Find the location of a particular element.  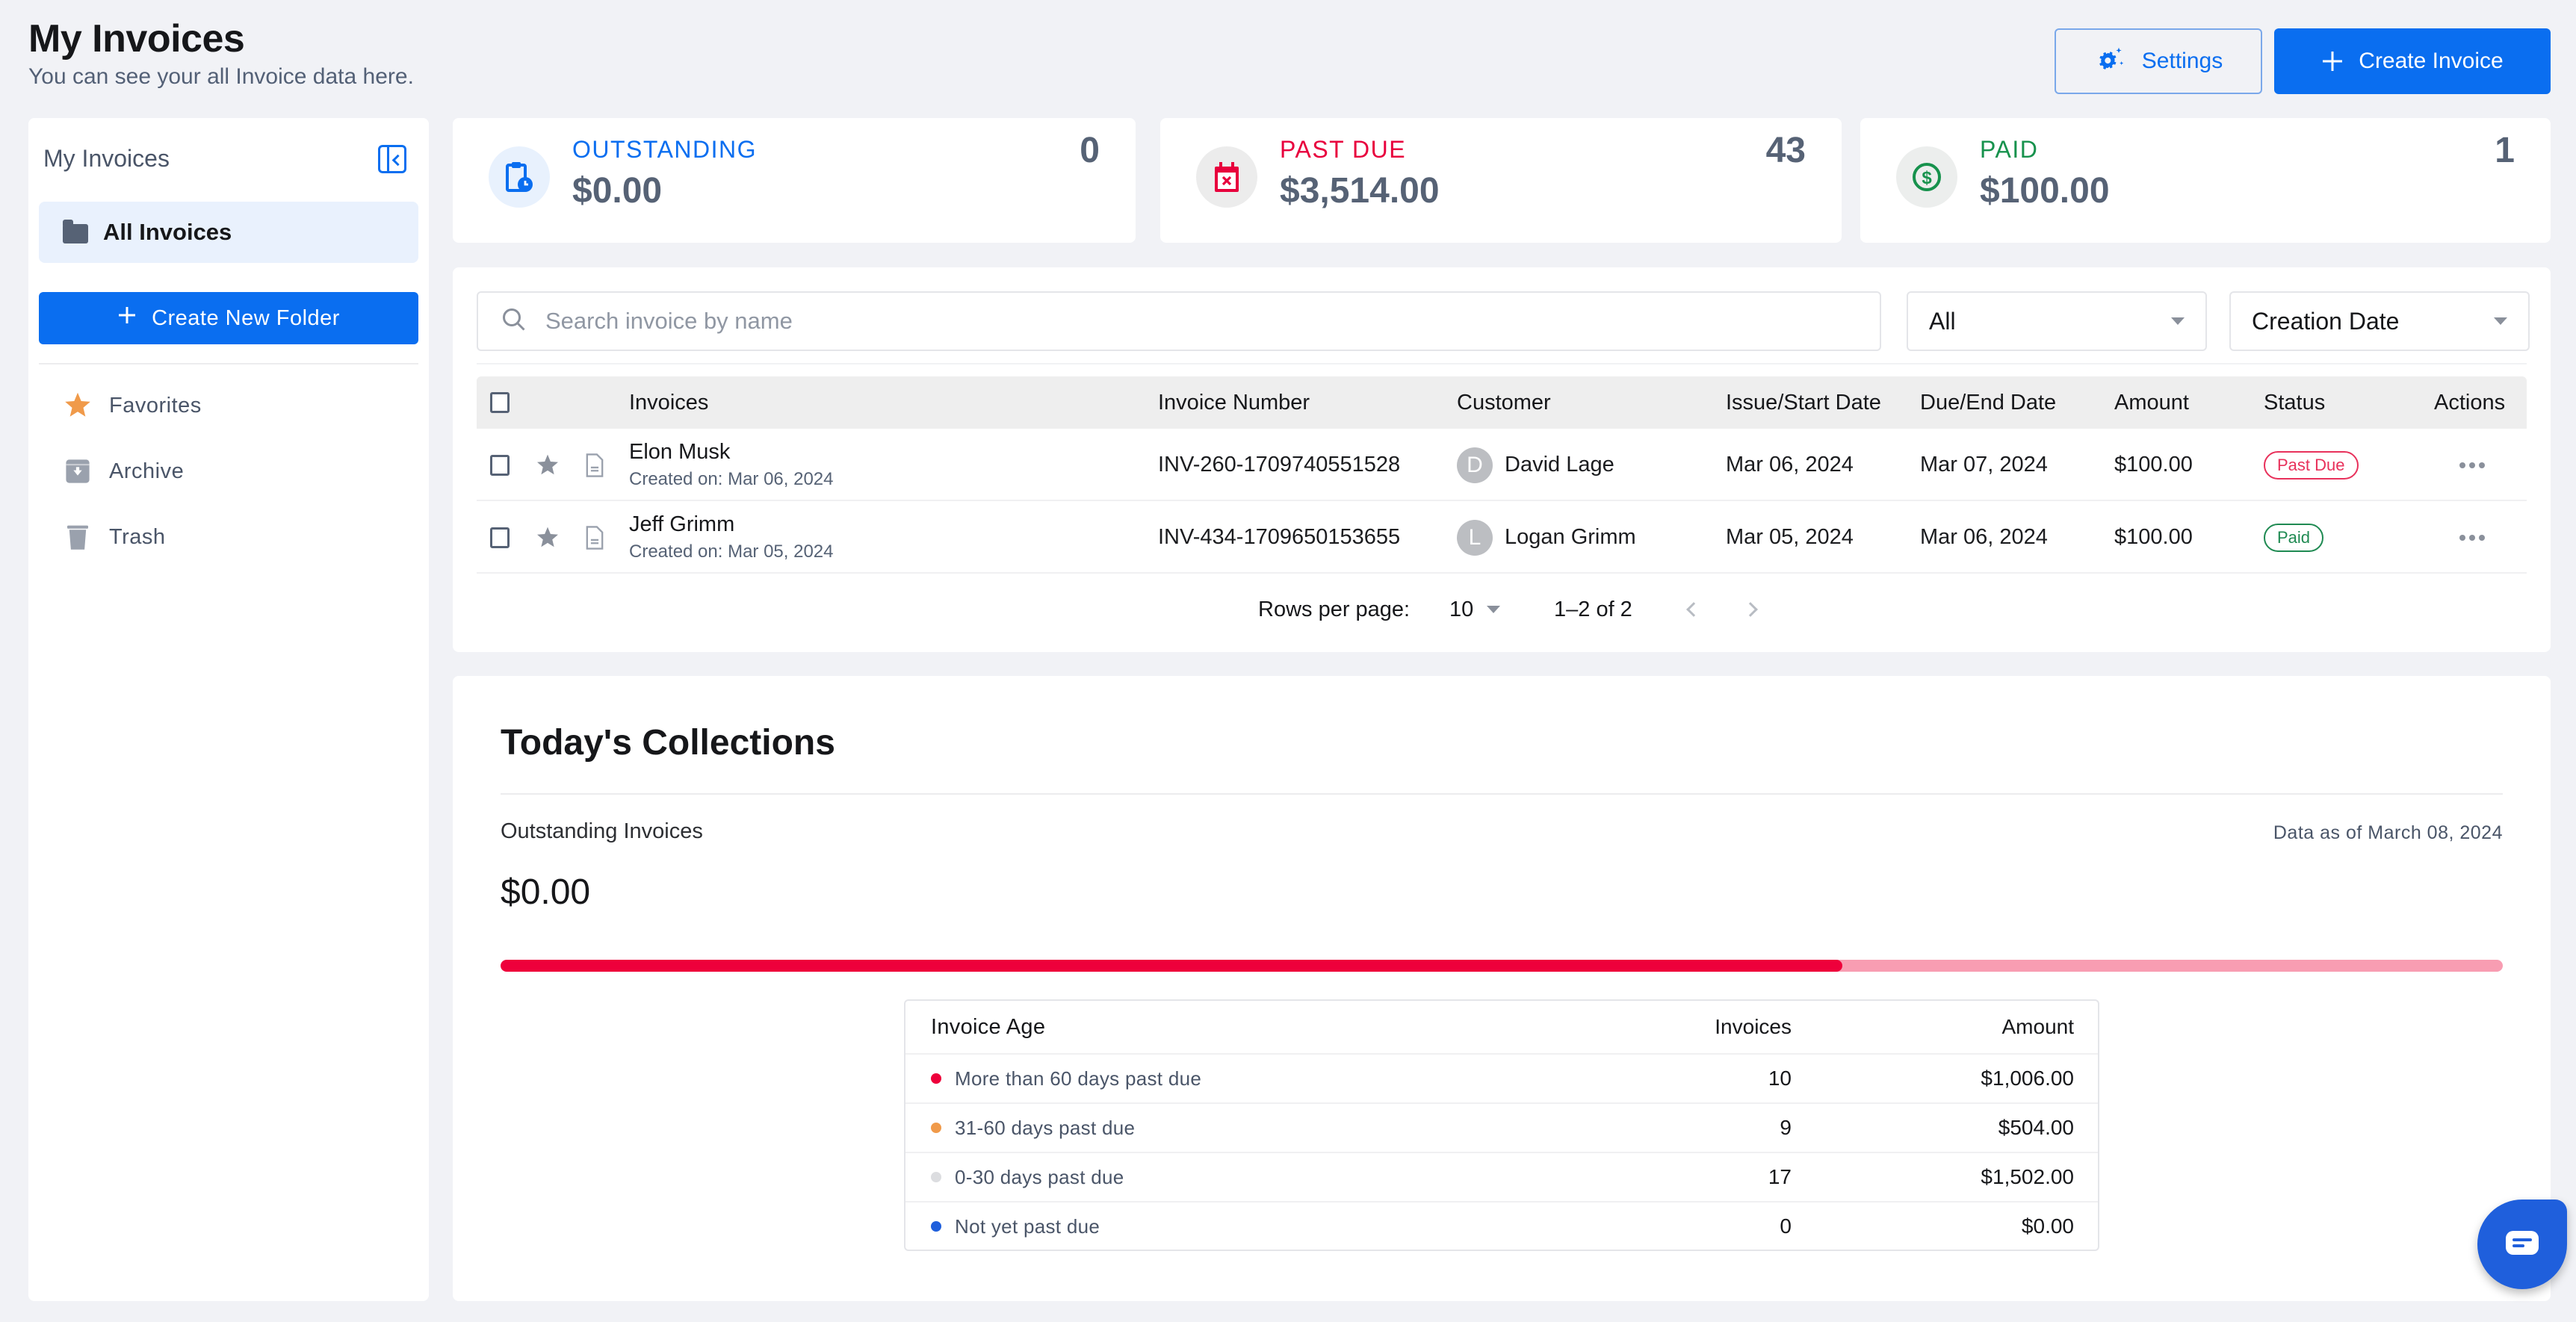

column-header: Invoice Number is located at coordinates (1234, 402).